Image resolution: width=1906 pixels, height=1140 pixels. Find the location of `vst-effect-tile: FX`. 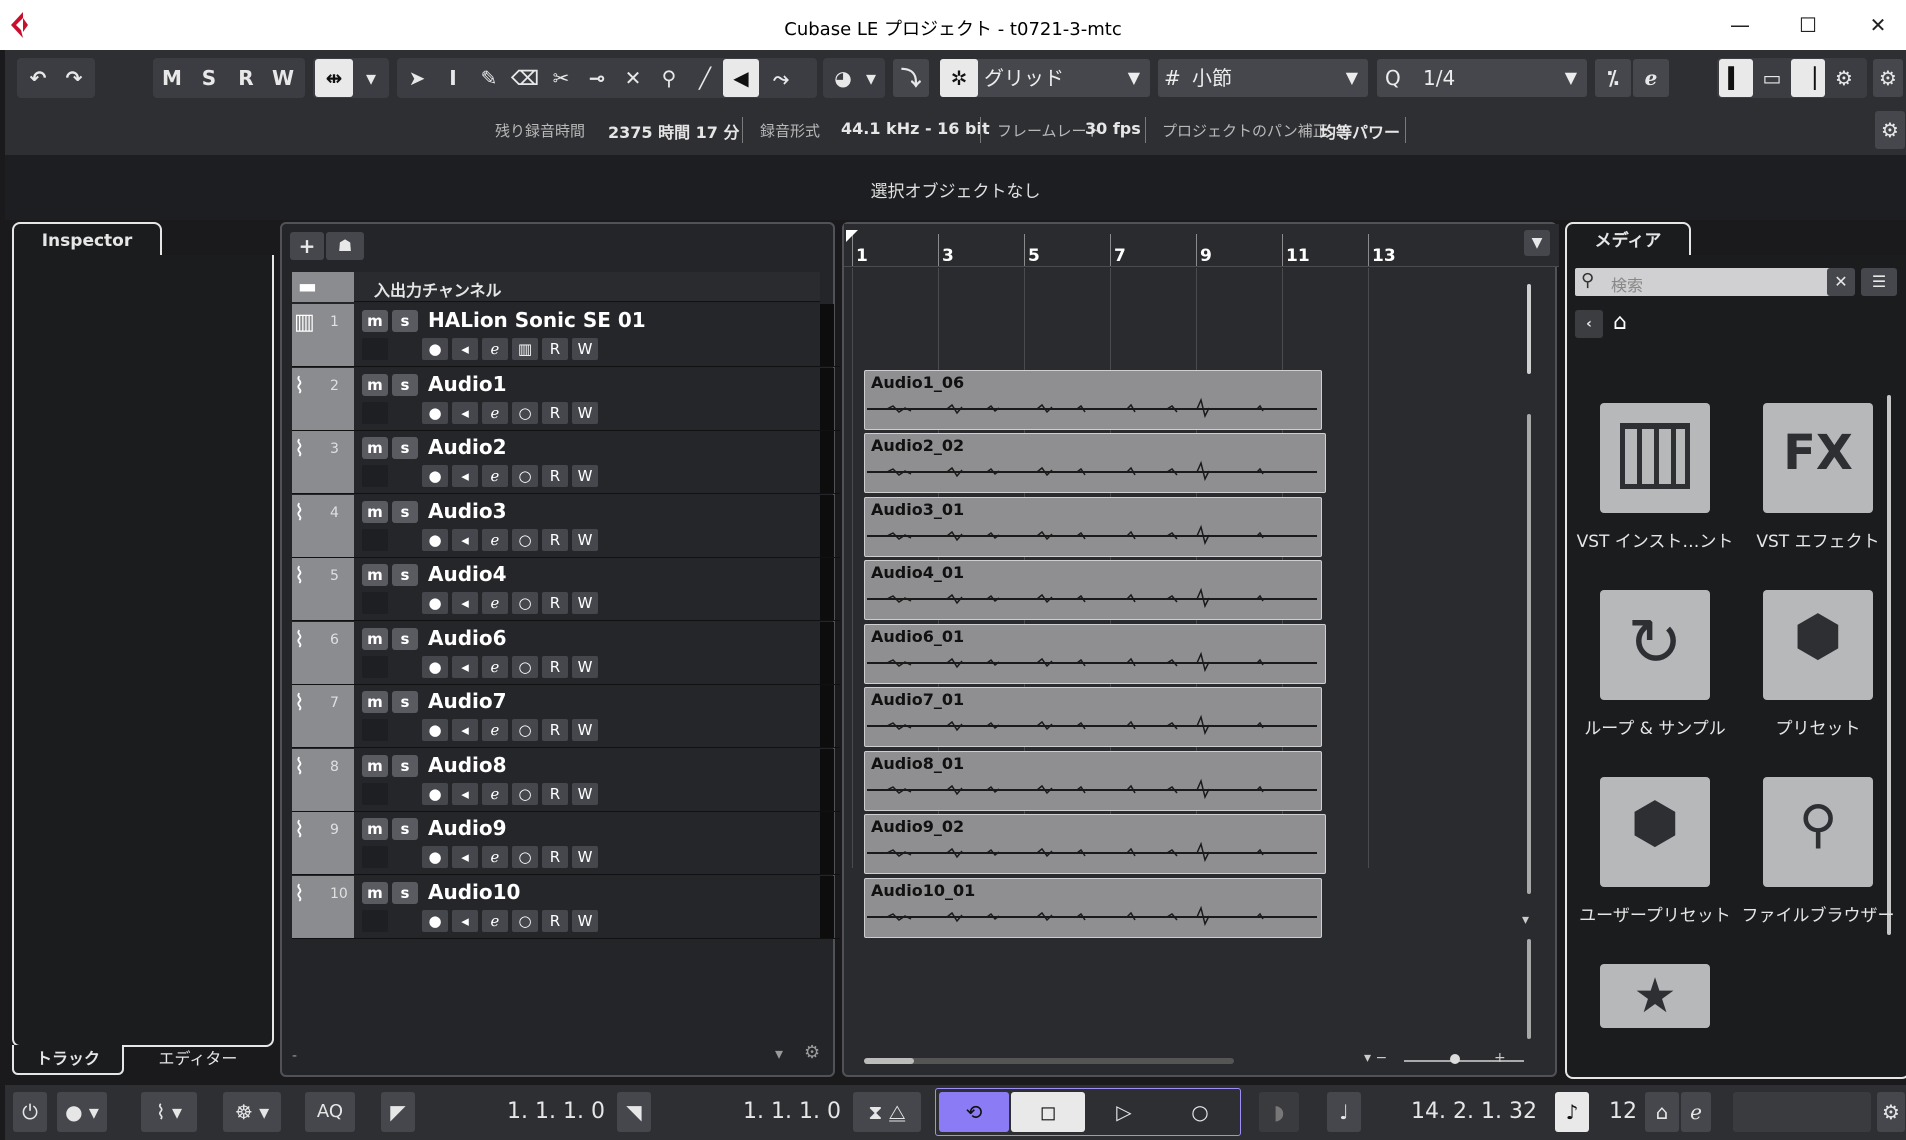

vst-effect-tile: FX is located at coordinates (1818, 458).